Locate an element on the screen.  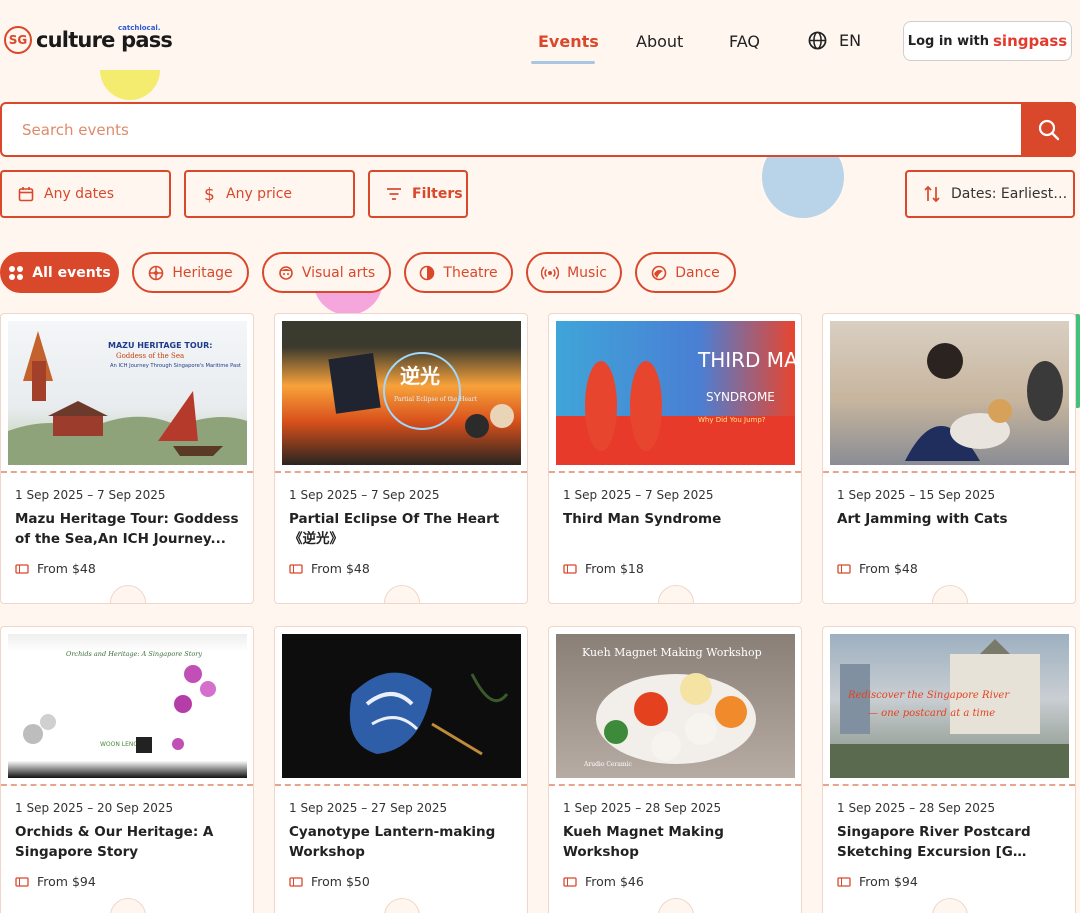
logo-tagline: catchlocal. is located at coordinates (139, 28).